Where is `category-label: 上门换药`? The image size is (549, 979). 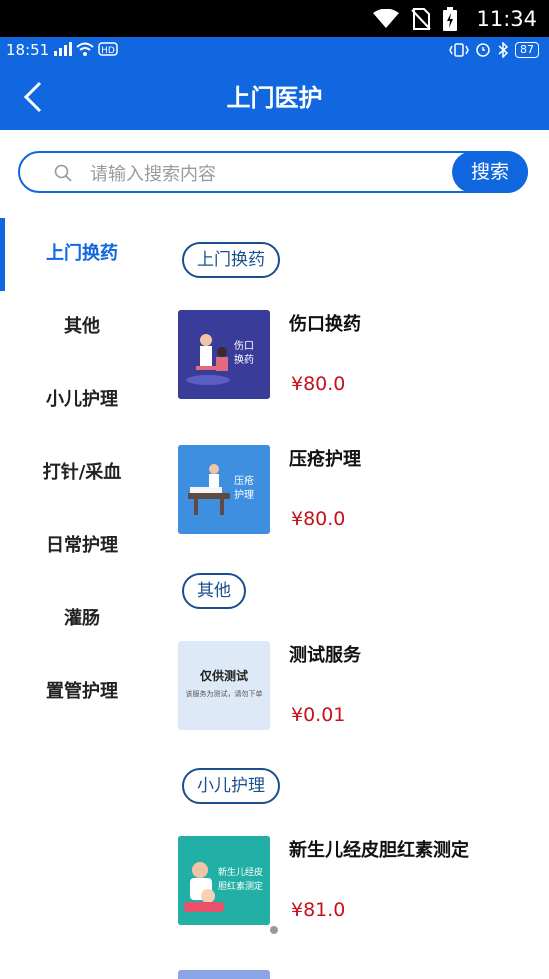 category-label: 上门换药 is located at coordinates (82, 253).